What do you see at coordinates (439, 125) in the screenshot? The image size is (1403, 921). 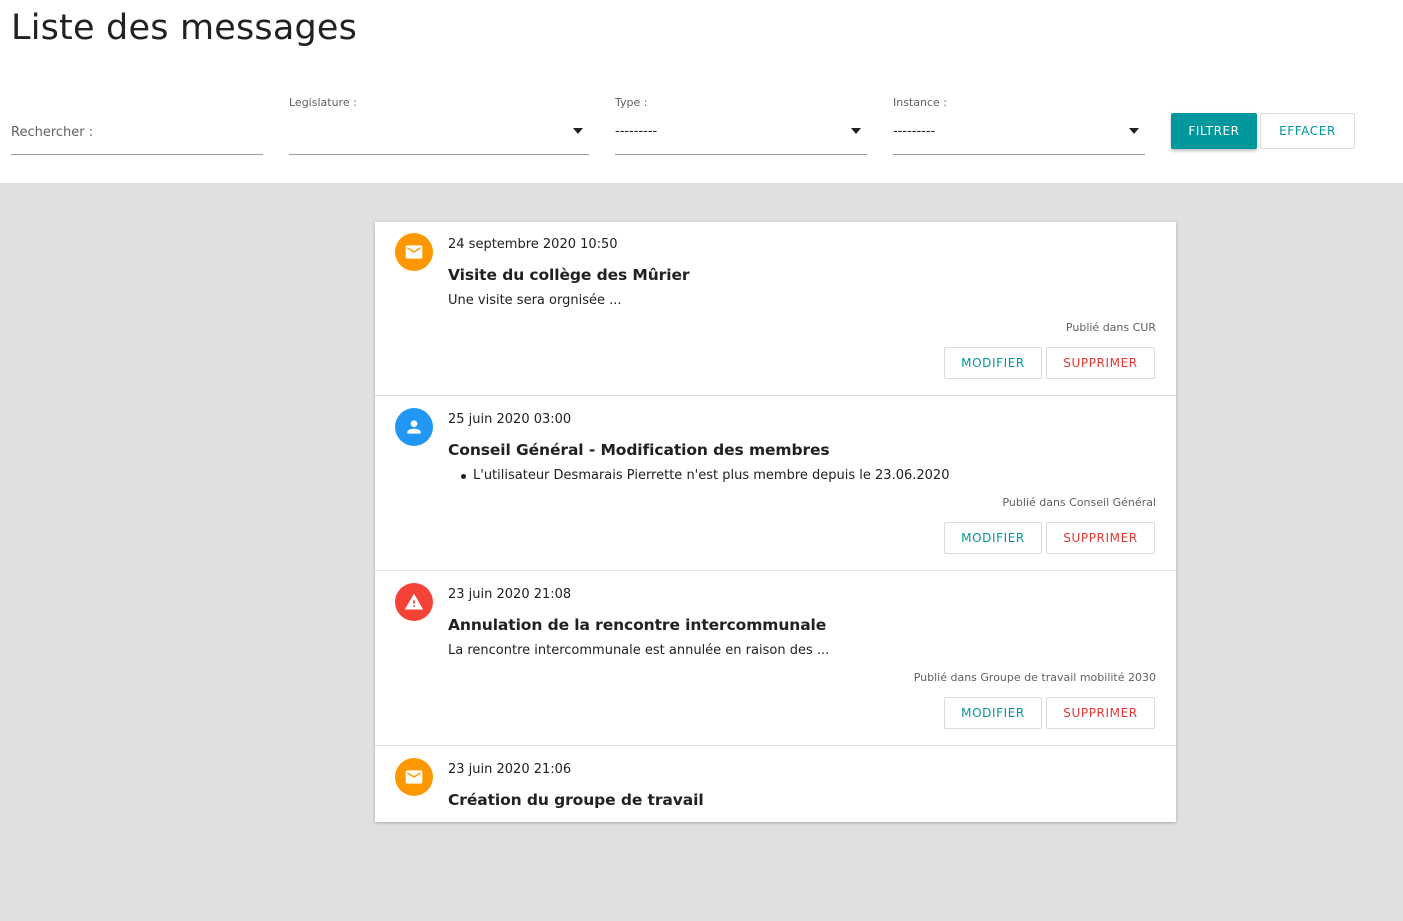 I see `legislature-select: Legislature :` at bounding box center [439, 125].